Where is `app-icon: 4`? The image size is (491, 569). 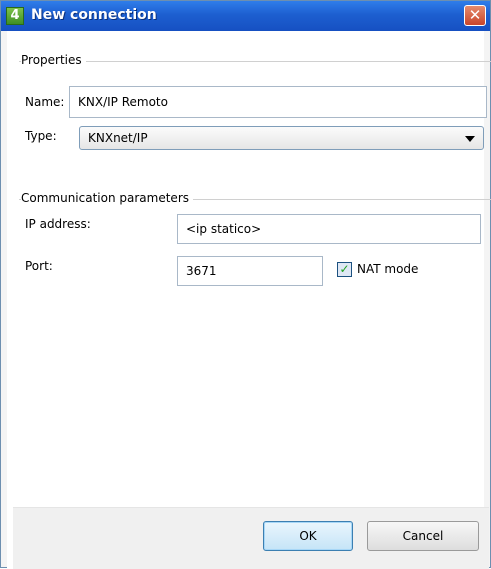
app-icon: 4 is located at coordinates (15, 16).